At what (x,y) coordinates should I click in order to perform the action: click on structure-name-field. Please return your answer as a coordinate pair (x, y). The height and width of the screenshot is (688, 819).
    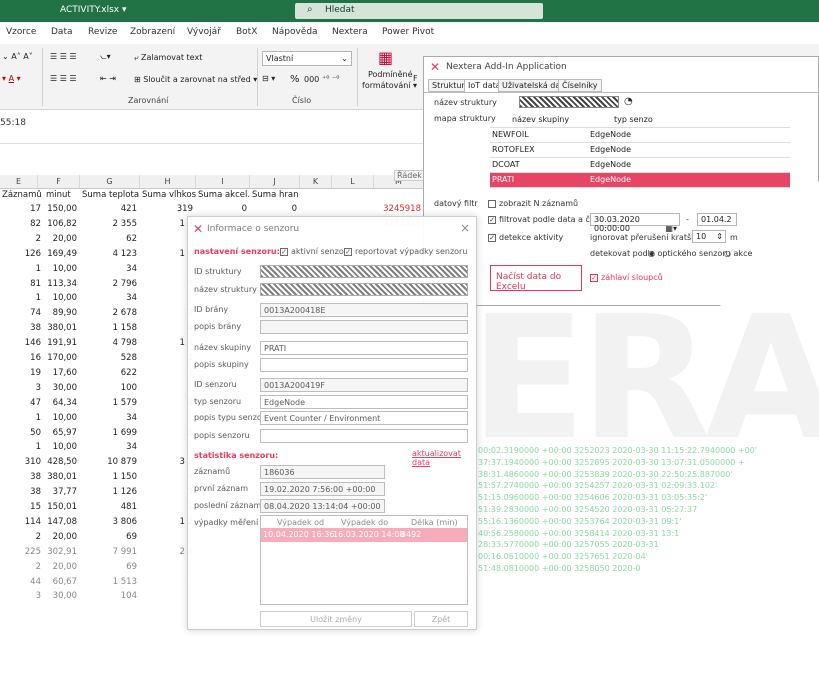
    Looking at the image, I should click on (569, 102).